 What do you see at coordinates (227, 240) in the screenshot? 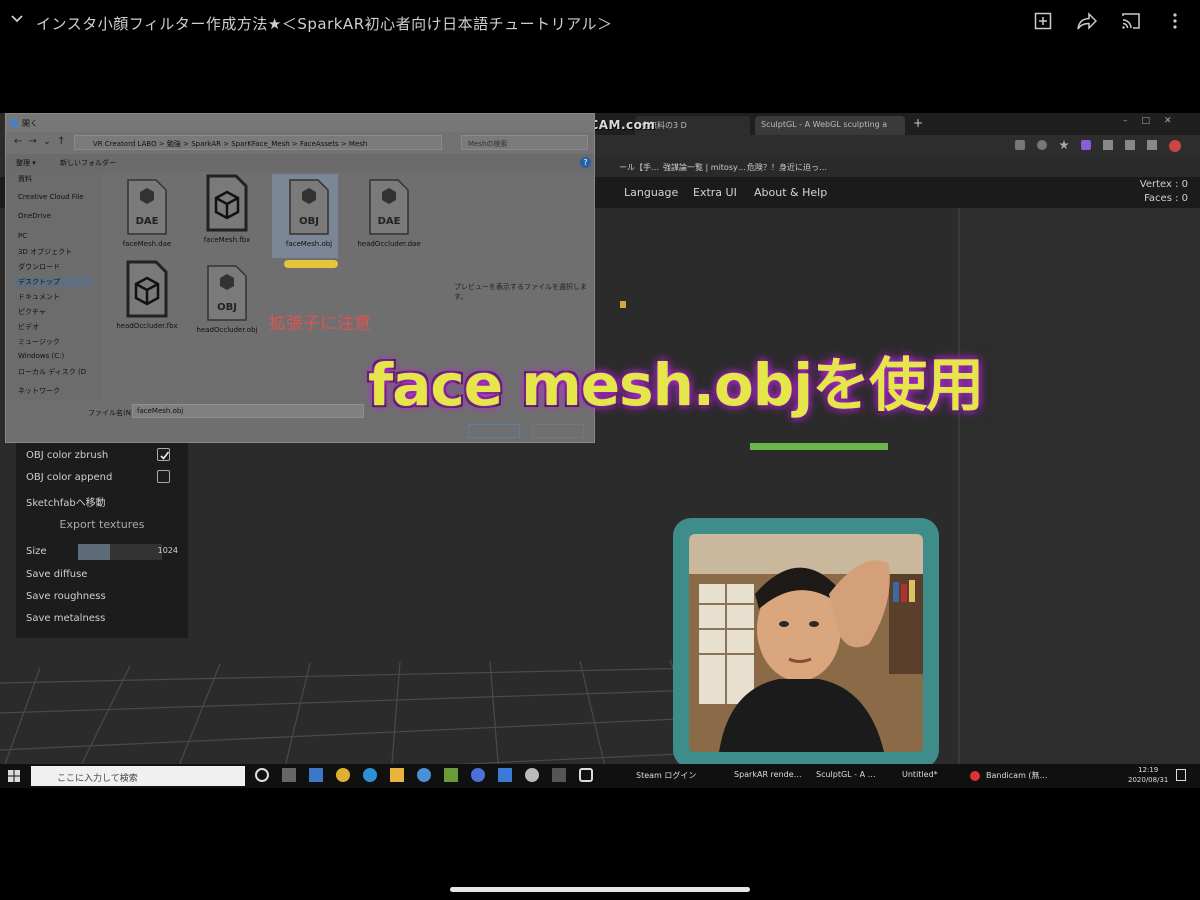
I see `file-name: faceMesh.fbx` at bounding box center [227, 240].